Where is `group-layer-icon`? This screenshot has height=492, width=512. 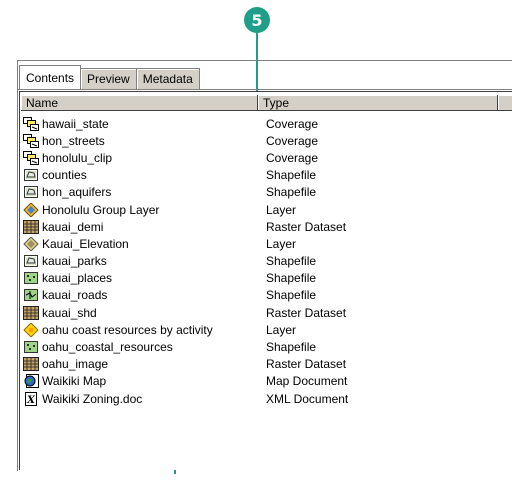 group-layer-icon is located at coordinates (31, 209).